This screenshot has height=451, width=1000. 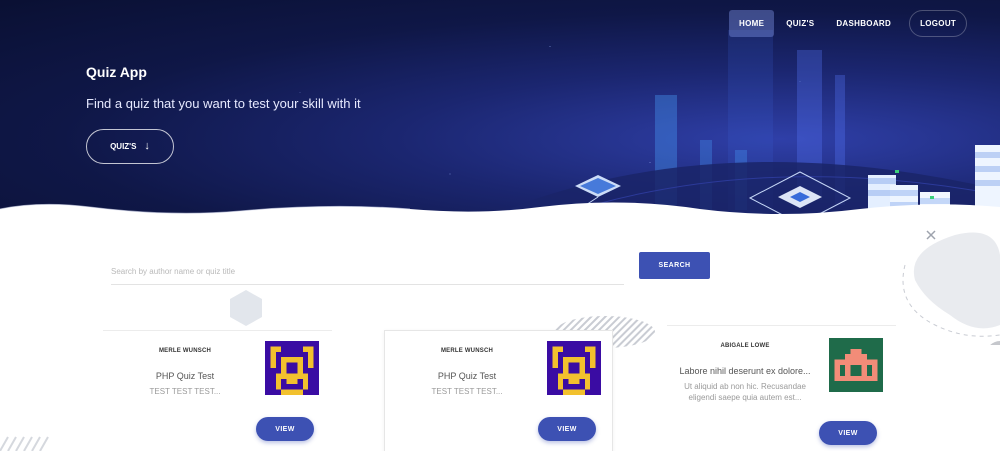 I want to click on quizzes-scroll-button: QUIZ'S ↓, so click(x=130, y=146).